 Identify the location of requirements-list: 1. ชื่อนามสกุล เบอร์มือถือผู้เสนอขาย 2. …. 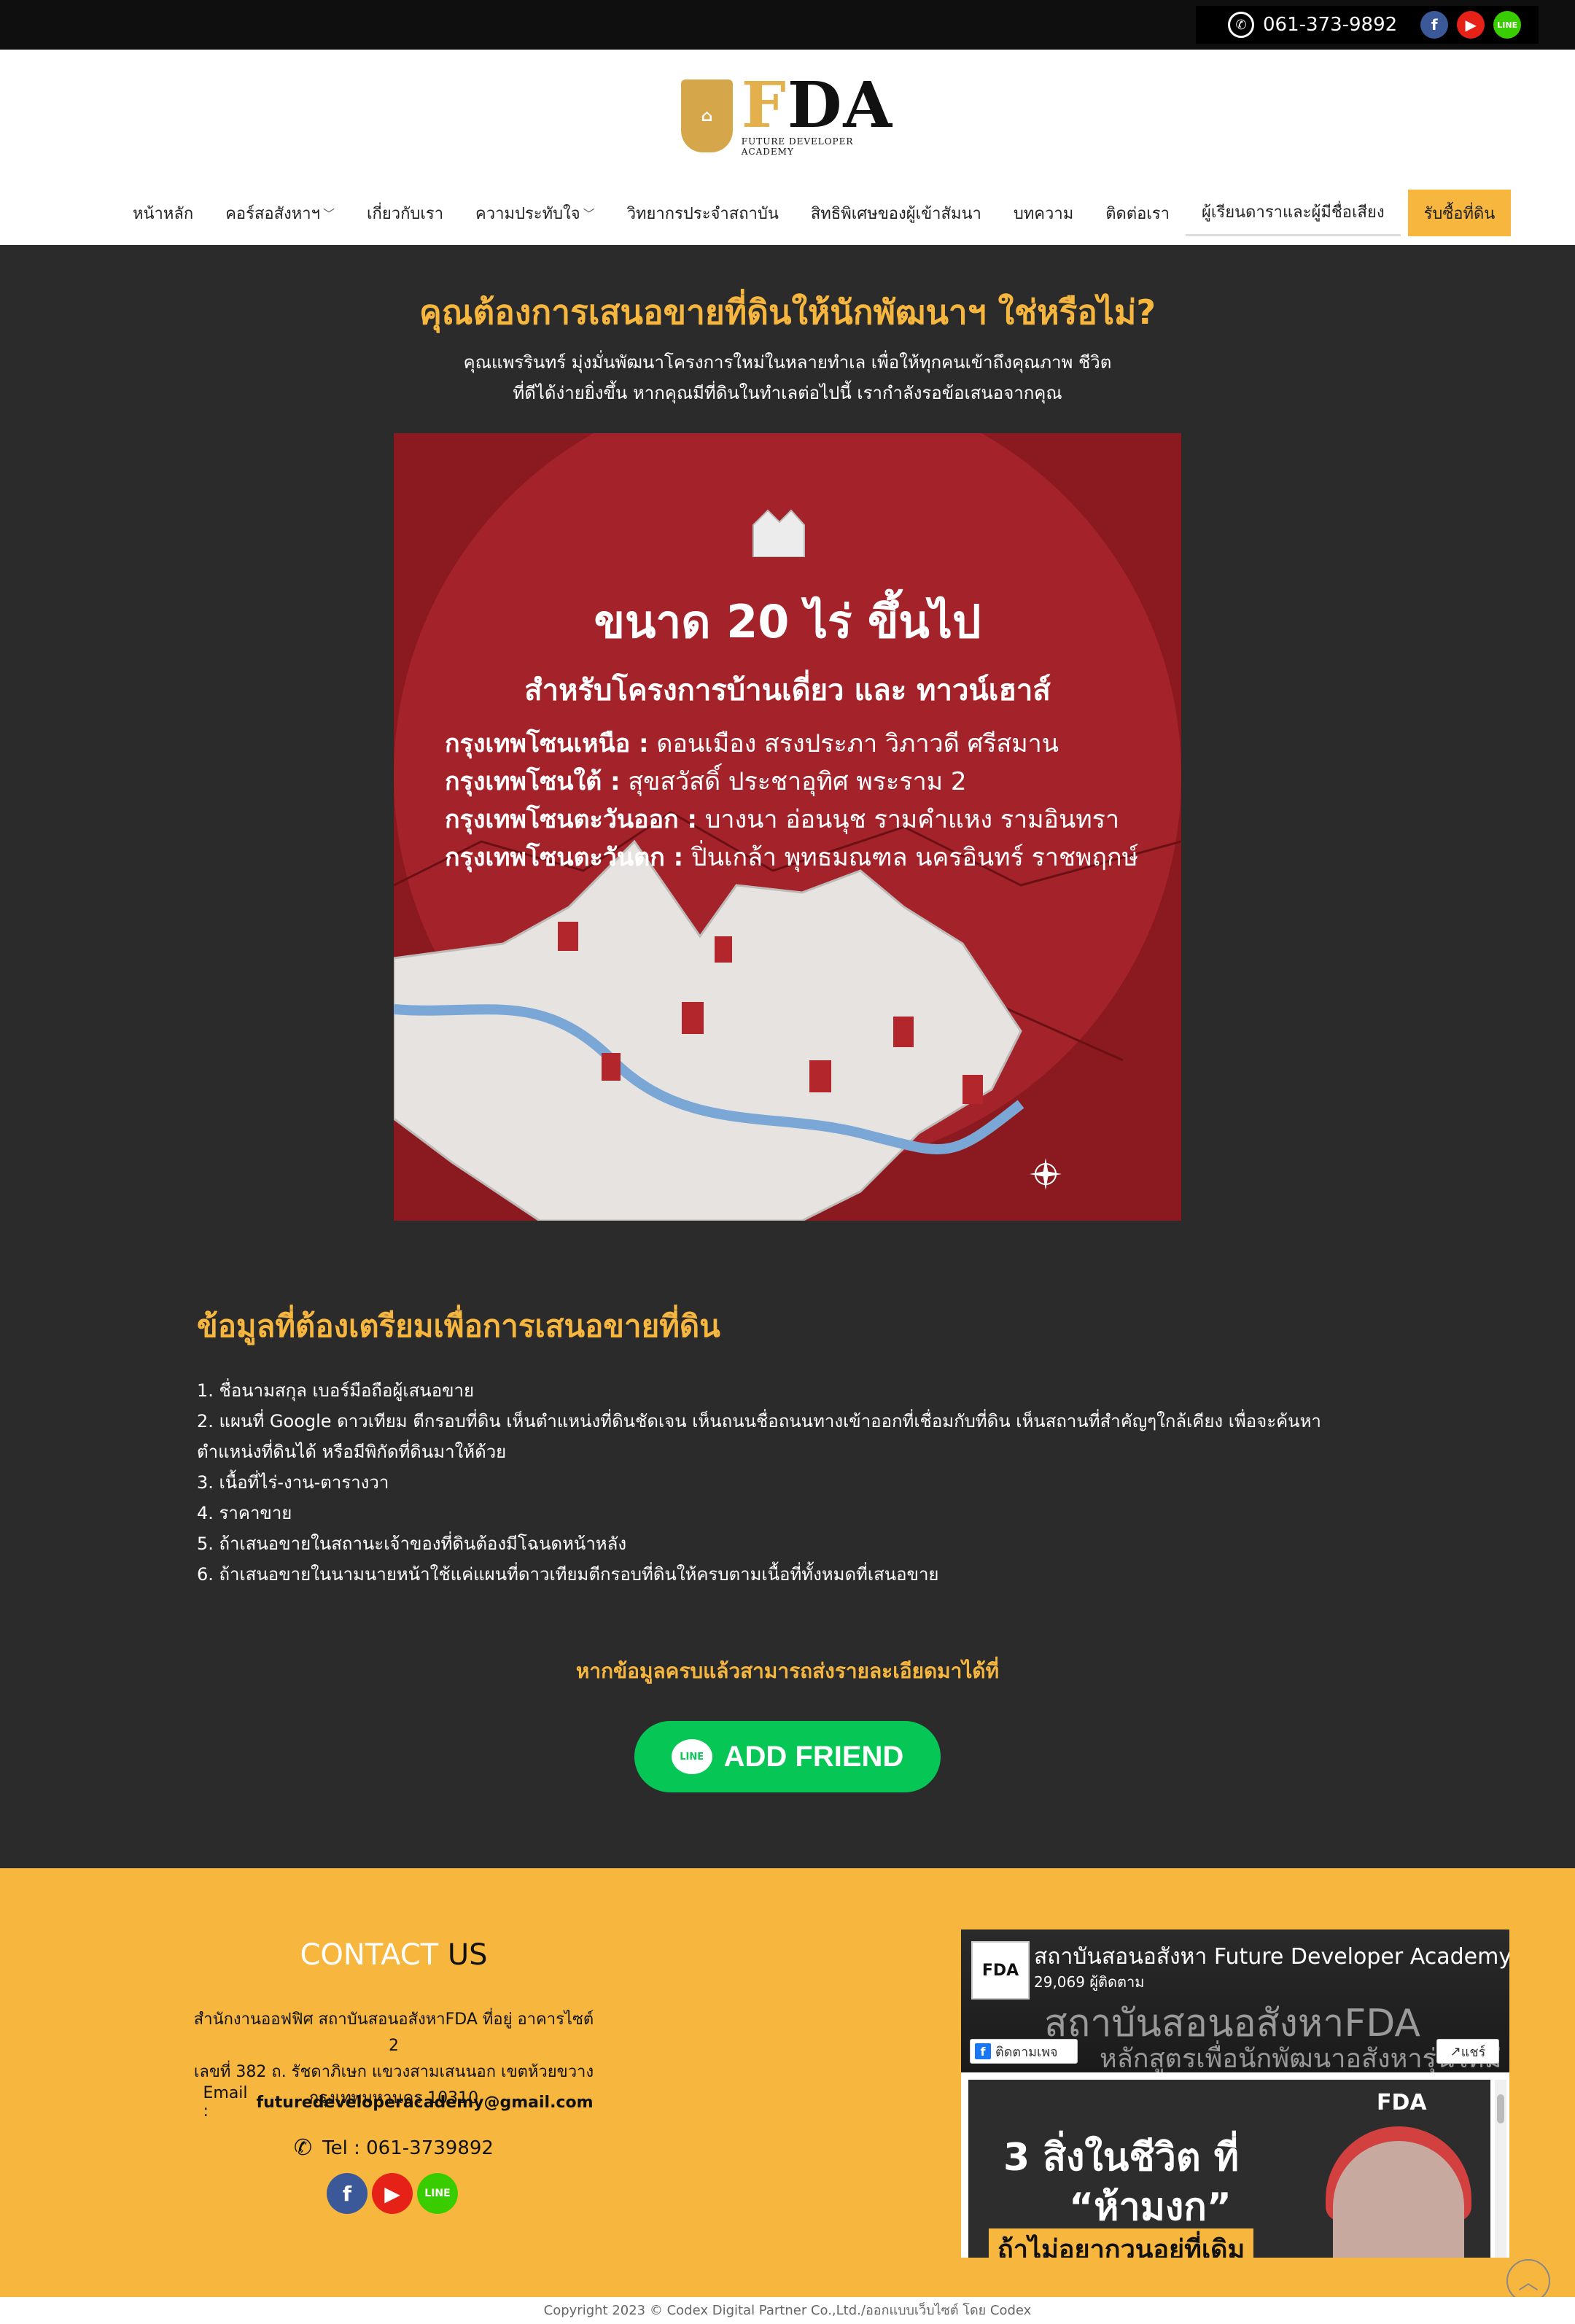
(765, 1482).